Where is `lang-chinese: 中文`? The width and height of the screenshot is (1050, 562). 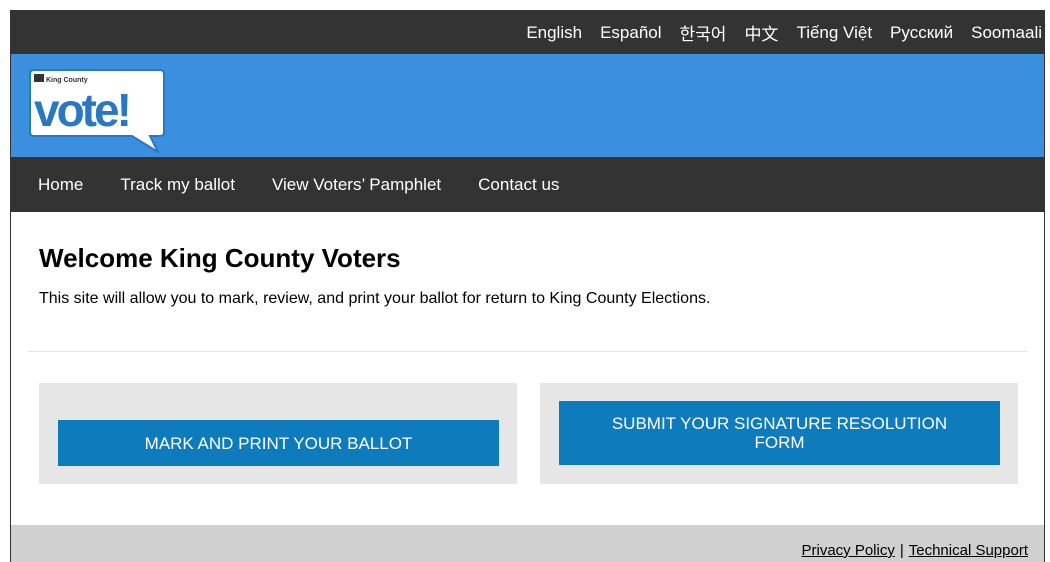 lang-chinese: 中文 is located at coordinates (761, 32).